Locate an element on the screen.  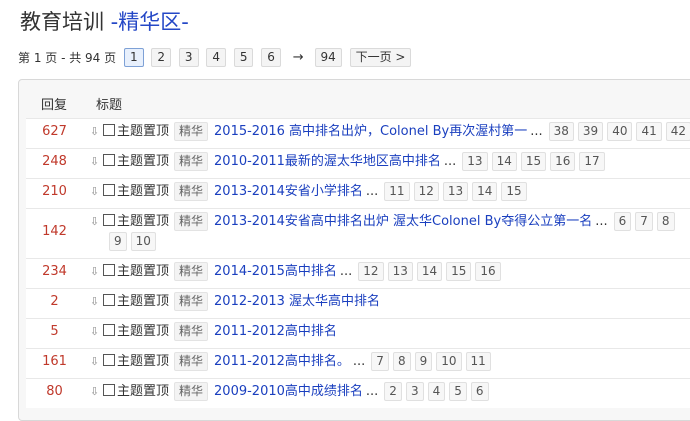
thread-title-link: 2014-2015高中排名 is located at coordinates (275, 271).